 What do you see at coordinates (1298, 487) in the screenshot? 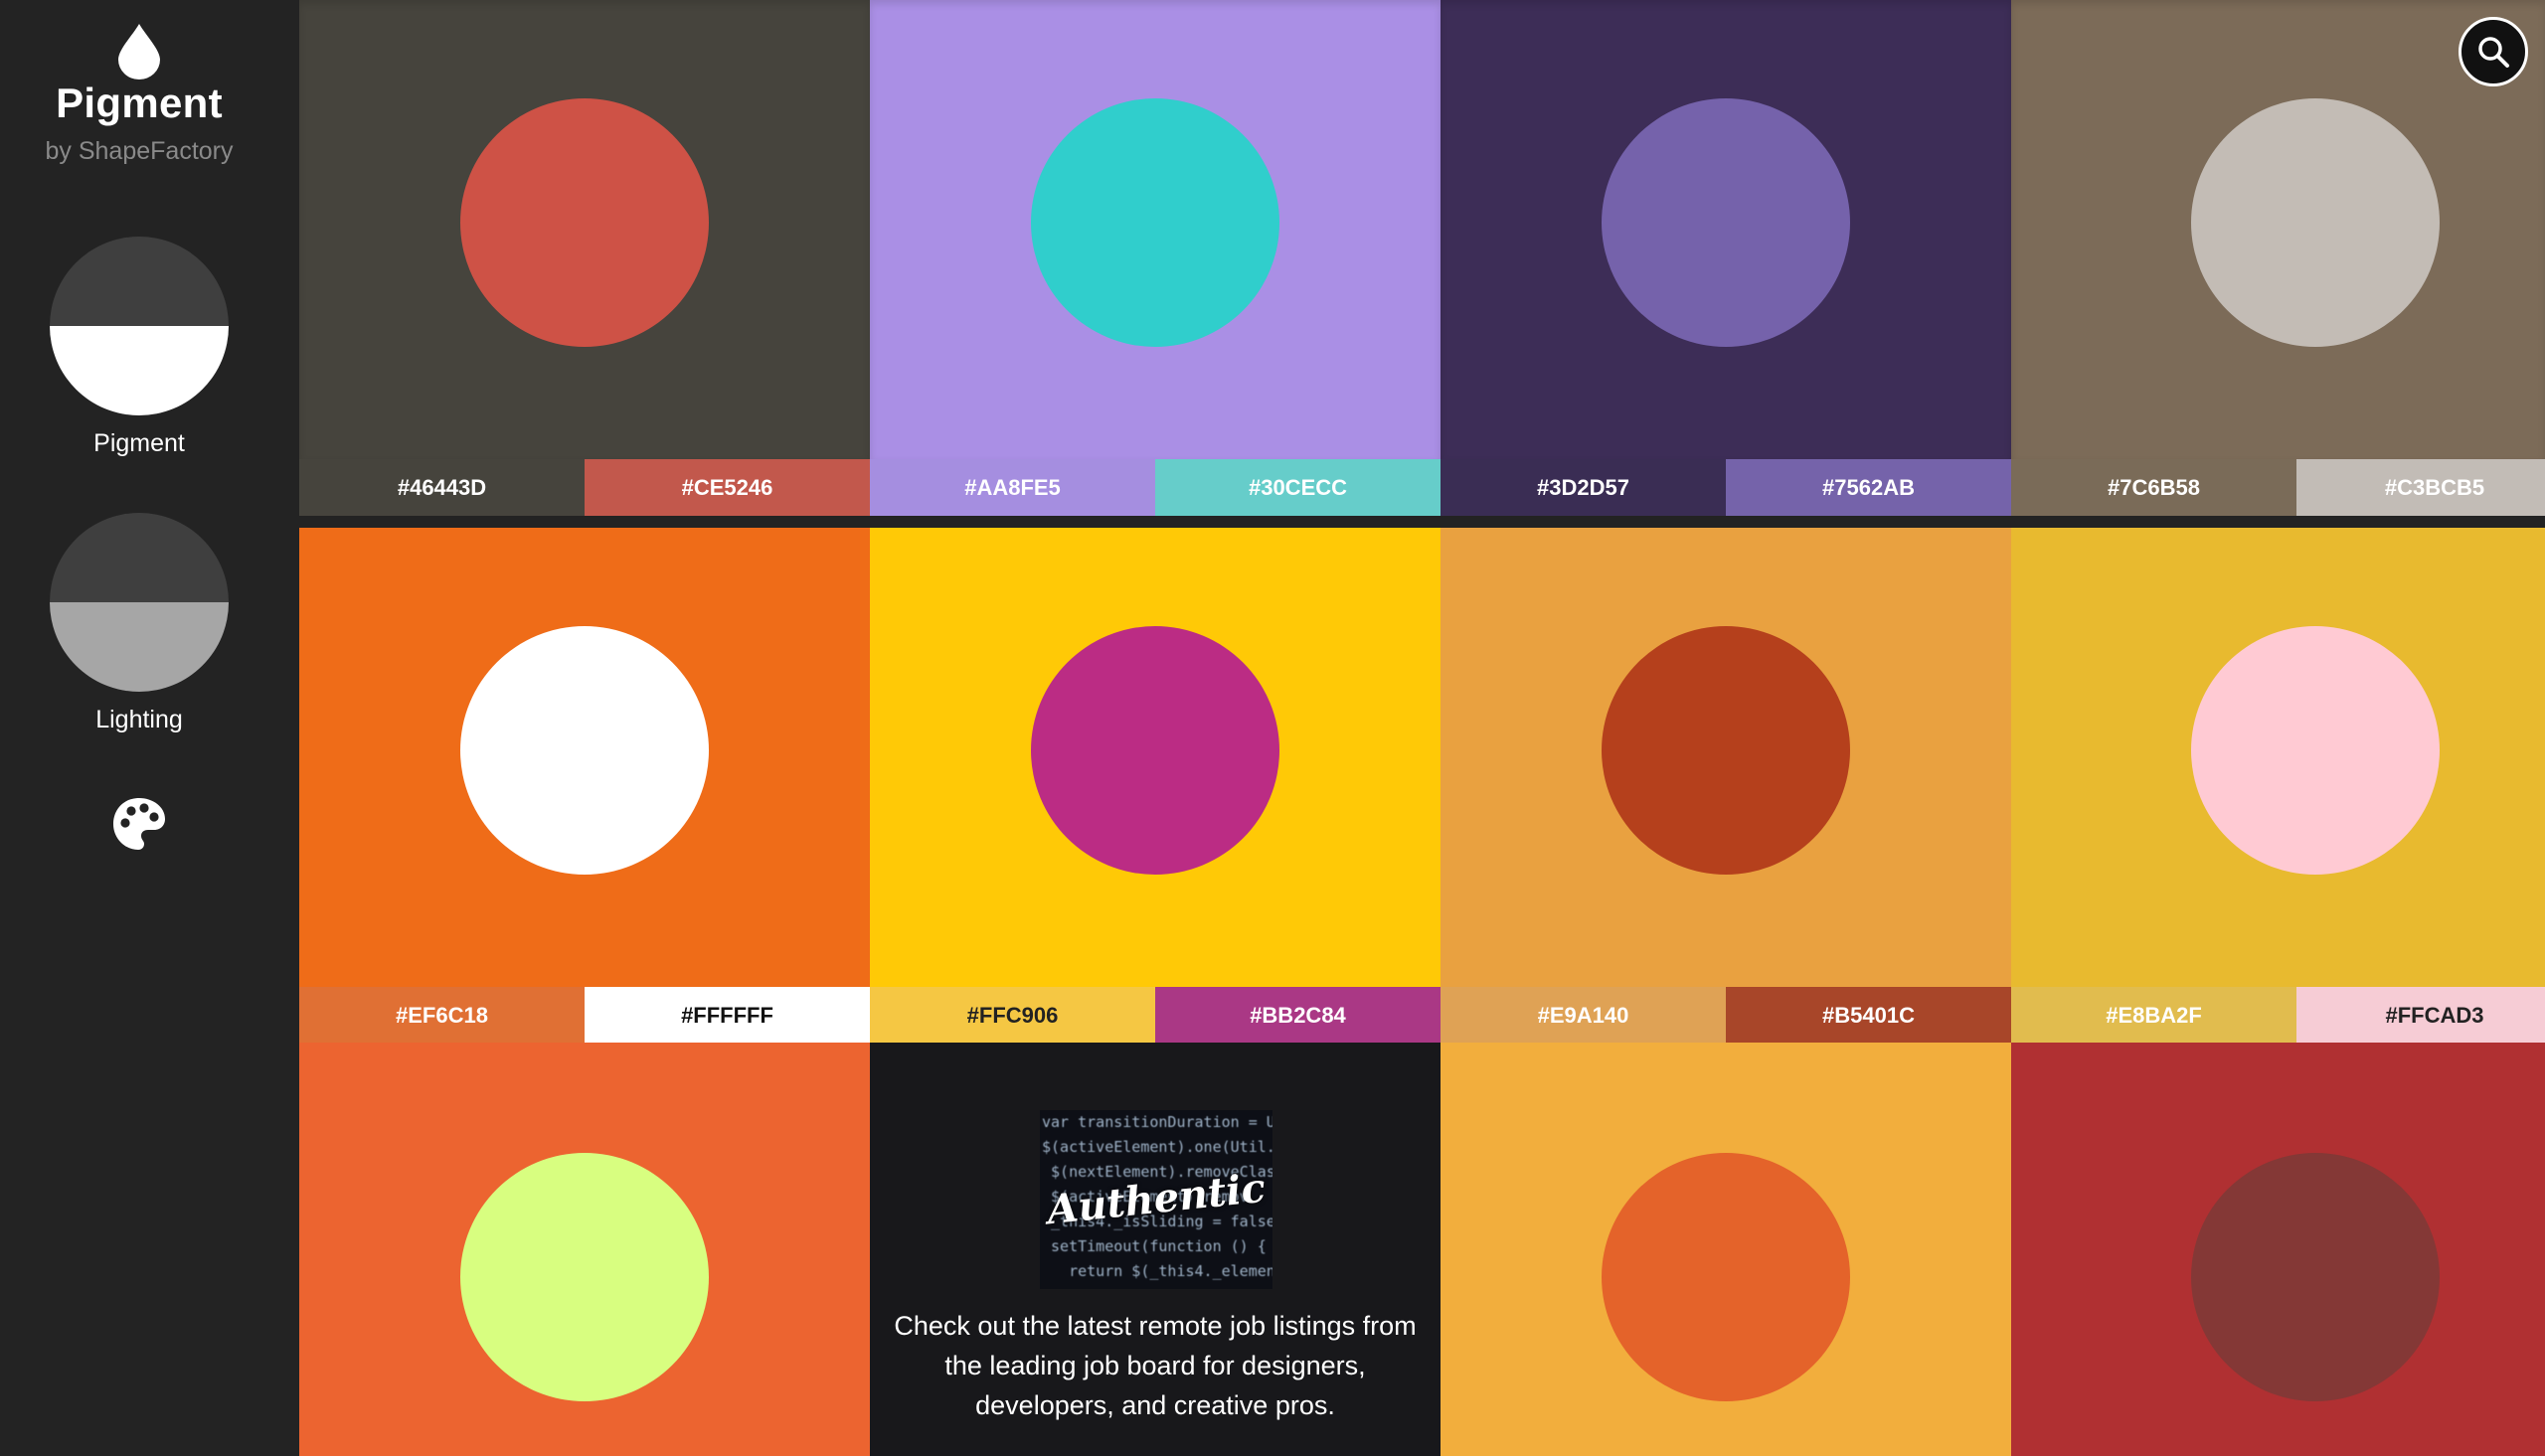
I see `color-swatch: #30CECC` at bounding box center [1298, 487].